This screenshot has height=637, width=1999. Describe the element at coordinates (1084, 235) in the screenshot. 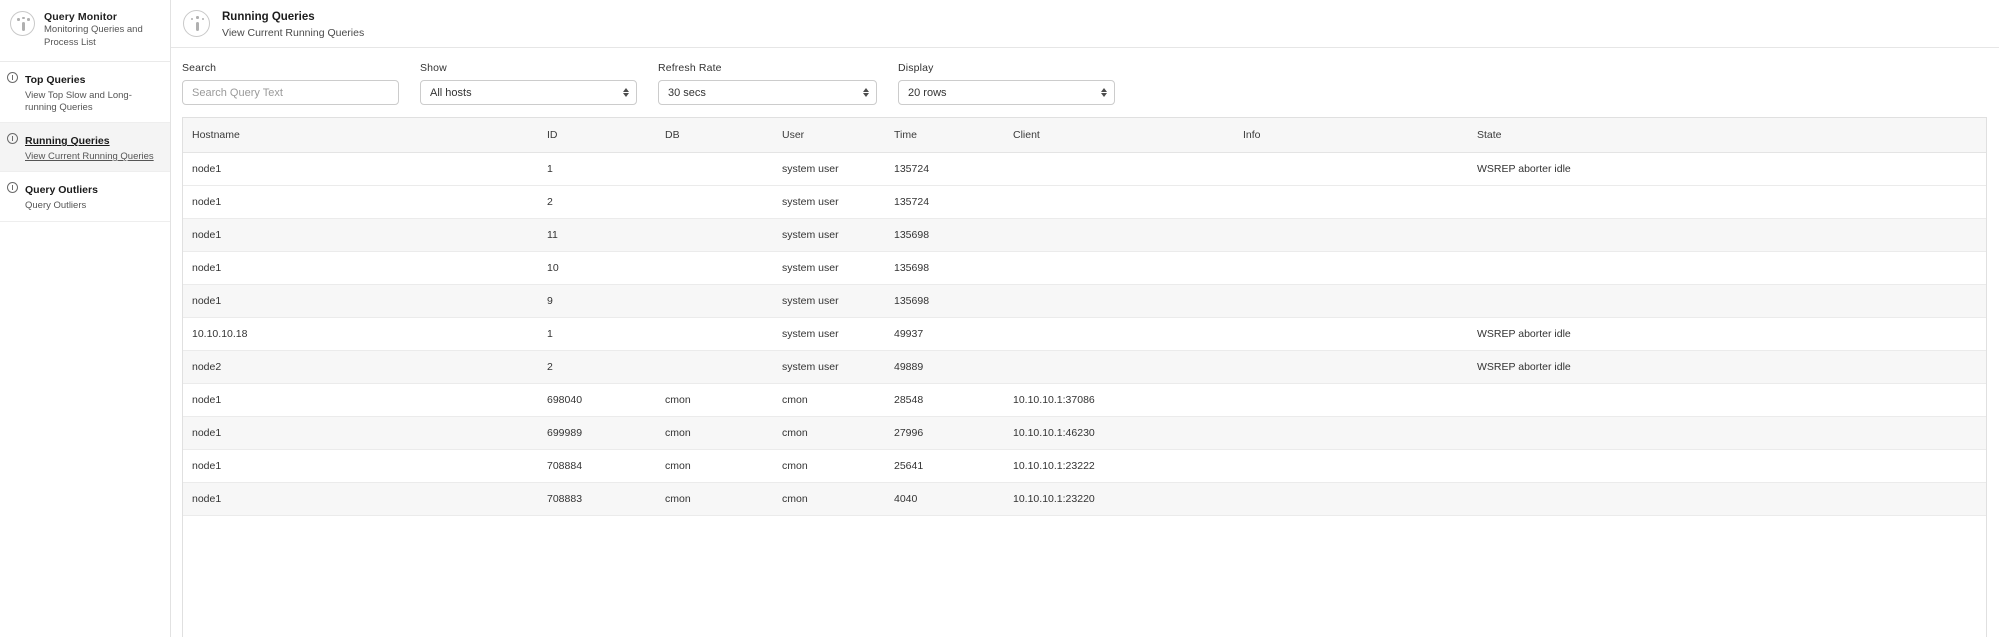

I see `table-row: node1 11 system user 135698` at that location.